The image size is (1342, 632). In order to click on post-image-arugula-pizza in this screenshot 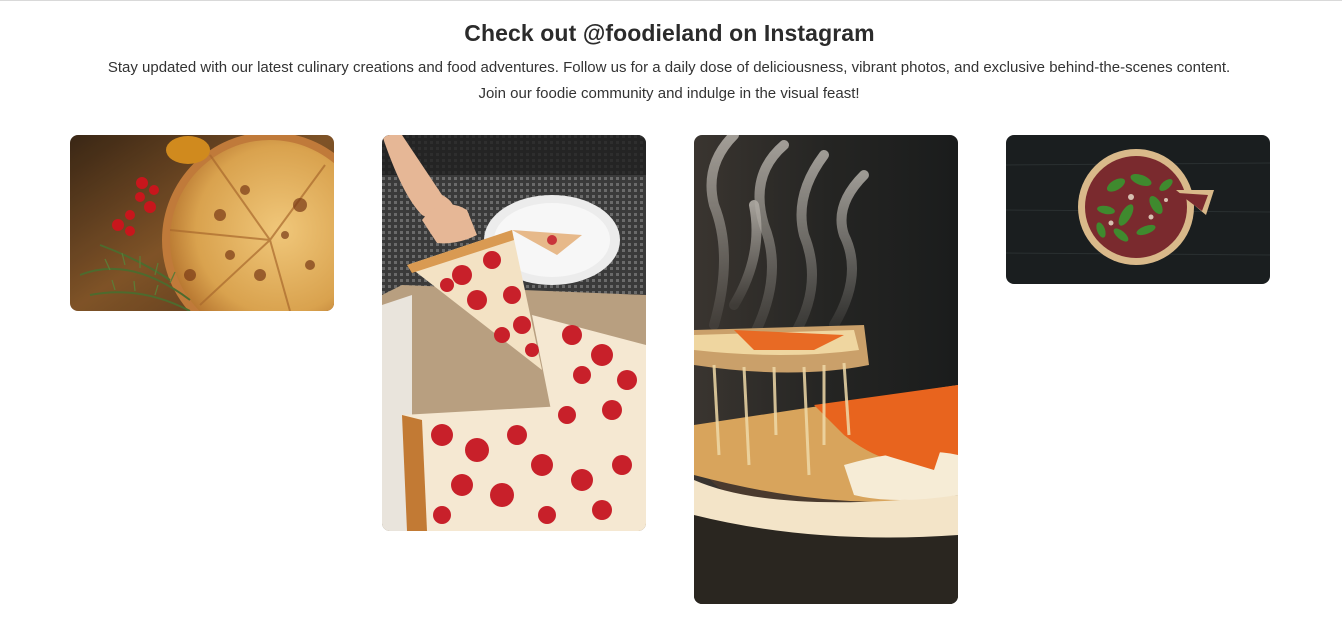, I will do `click(1138, 209)`.